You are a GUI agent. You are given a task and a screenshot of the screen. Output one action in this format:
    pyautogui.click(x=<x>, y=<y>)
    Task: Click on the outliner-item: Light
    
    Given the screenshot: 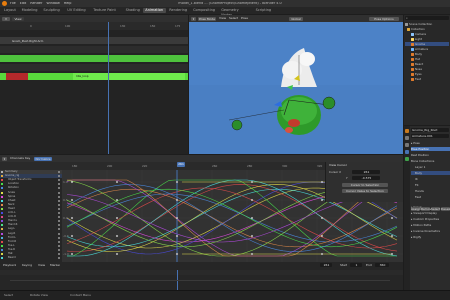 What is the action you would take?
    pyautogui.click(x=427, y=39)
    